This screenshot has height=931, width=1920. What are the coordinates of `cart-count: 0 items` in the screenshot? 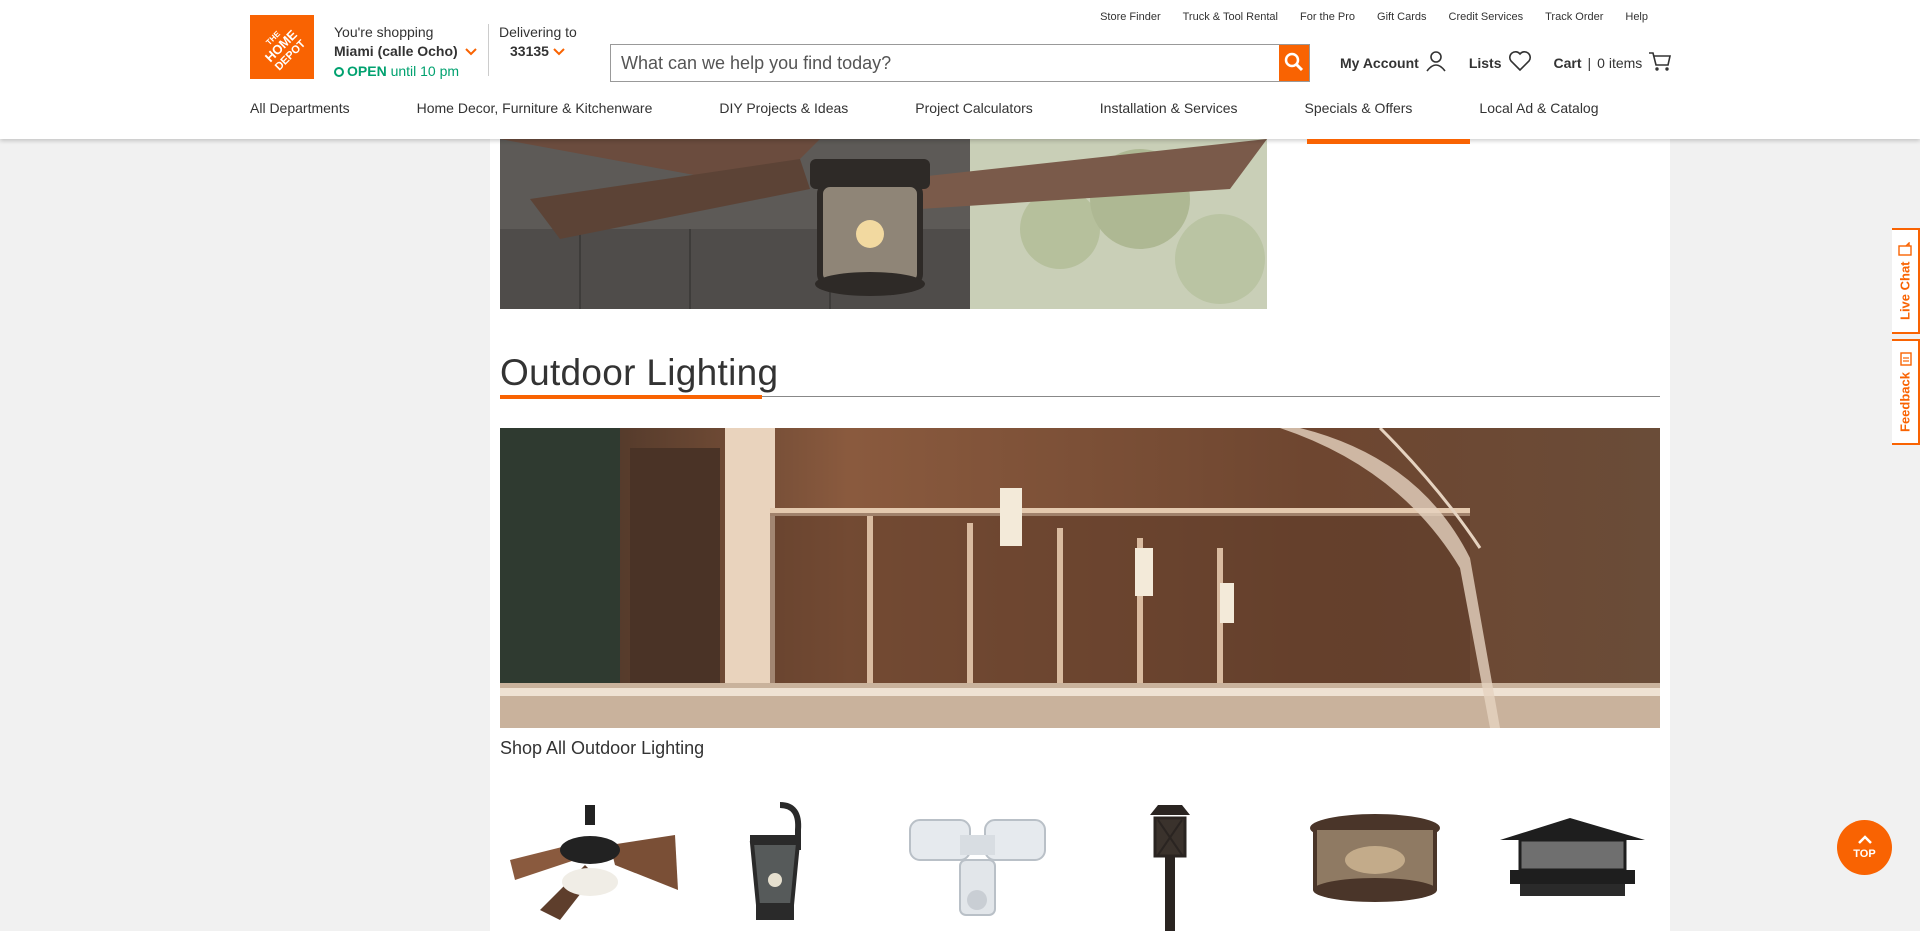 It's located at (1620, 62).